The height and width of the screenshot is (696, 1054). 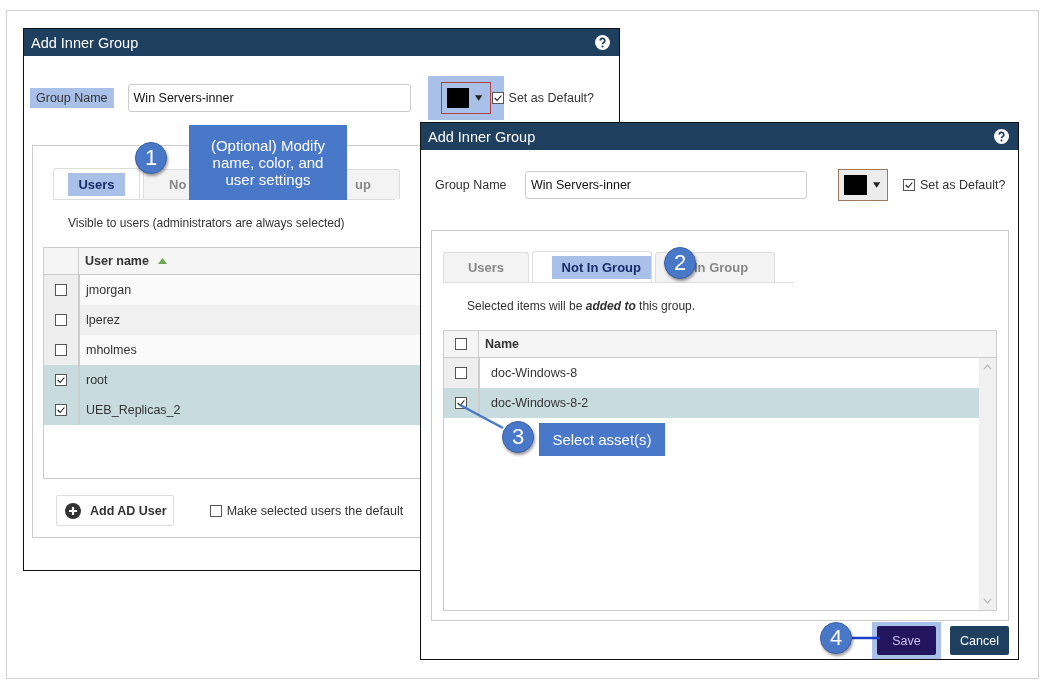 What do you see at coordinates (539, 403) in the screenshot?
I see `table-cell-text: doc-Windows-8-2` at bounding box center [539, 403].